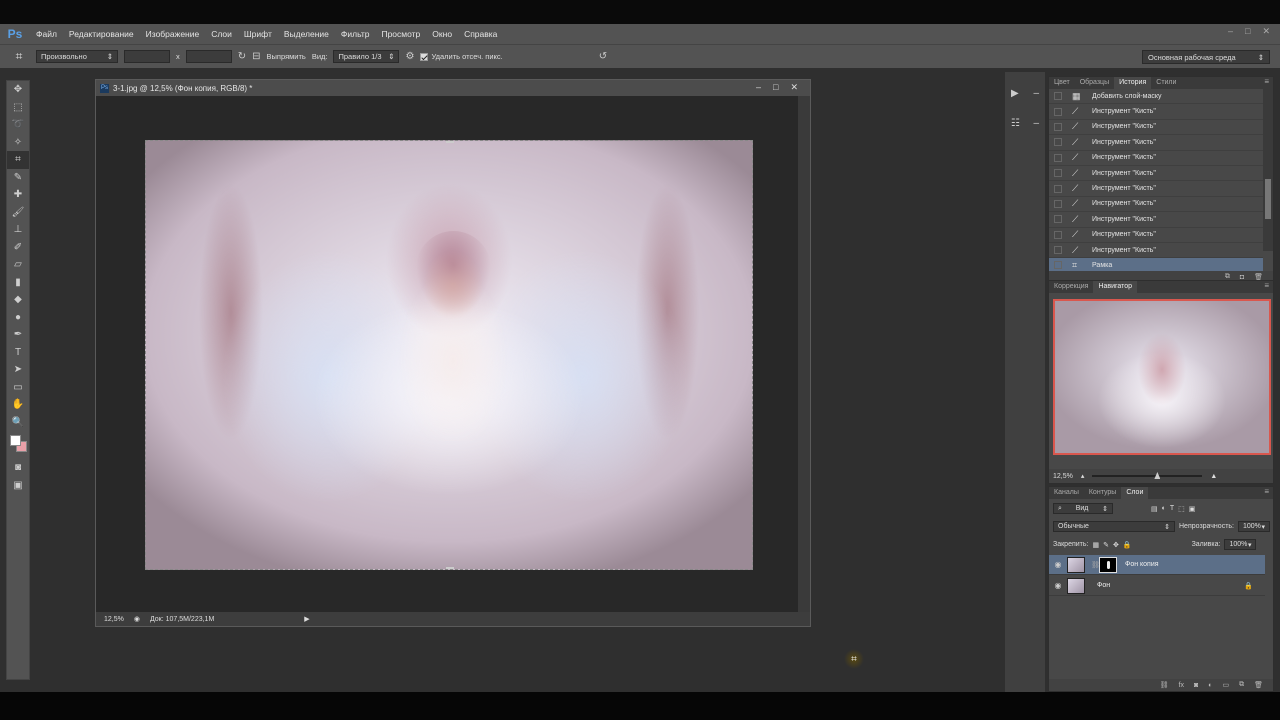  Describe the element at coordinates (18, 335) in the screenshot. I see `pen-tool-icon: ✒` at that location.